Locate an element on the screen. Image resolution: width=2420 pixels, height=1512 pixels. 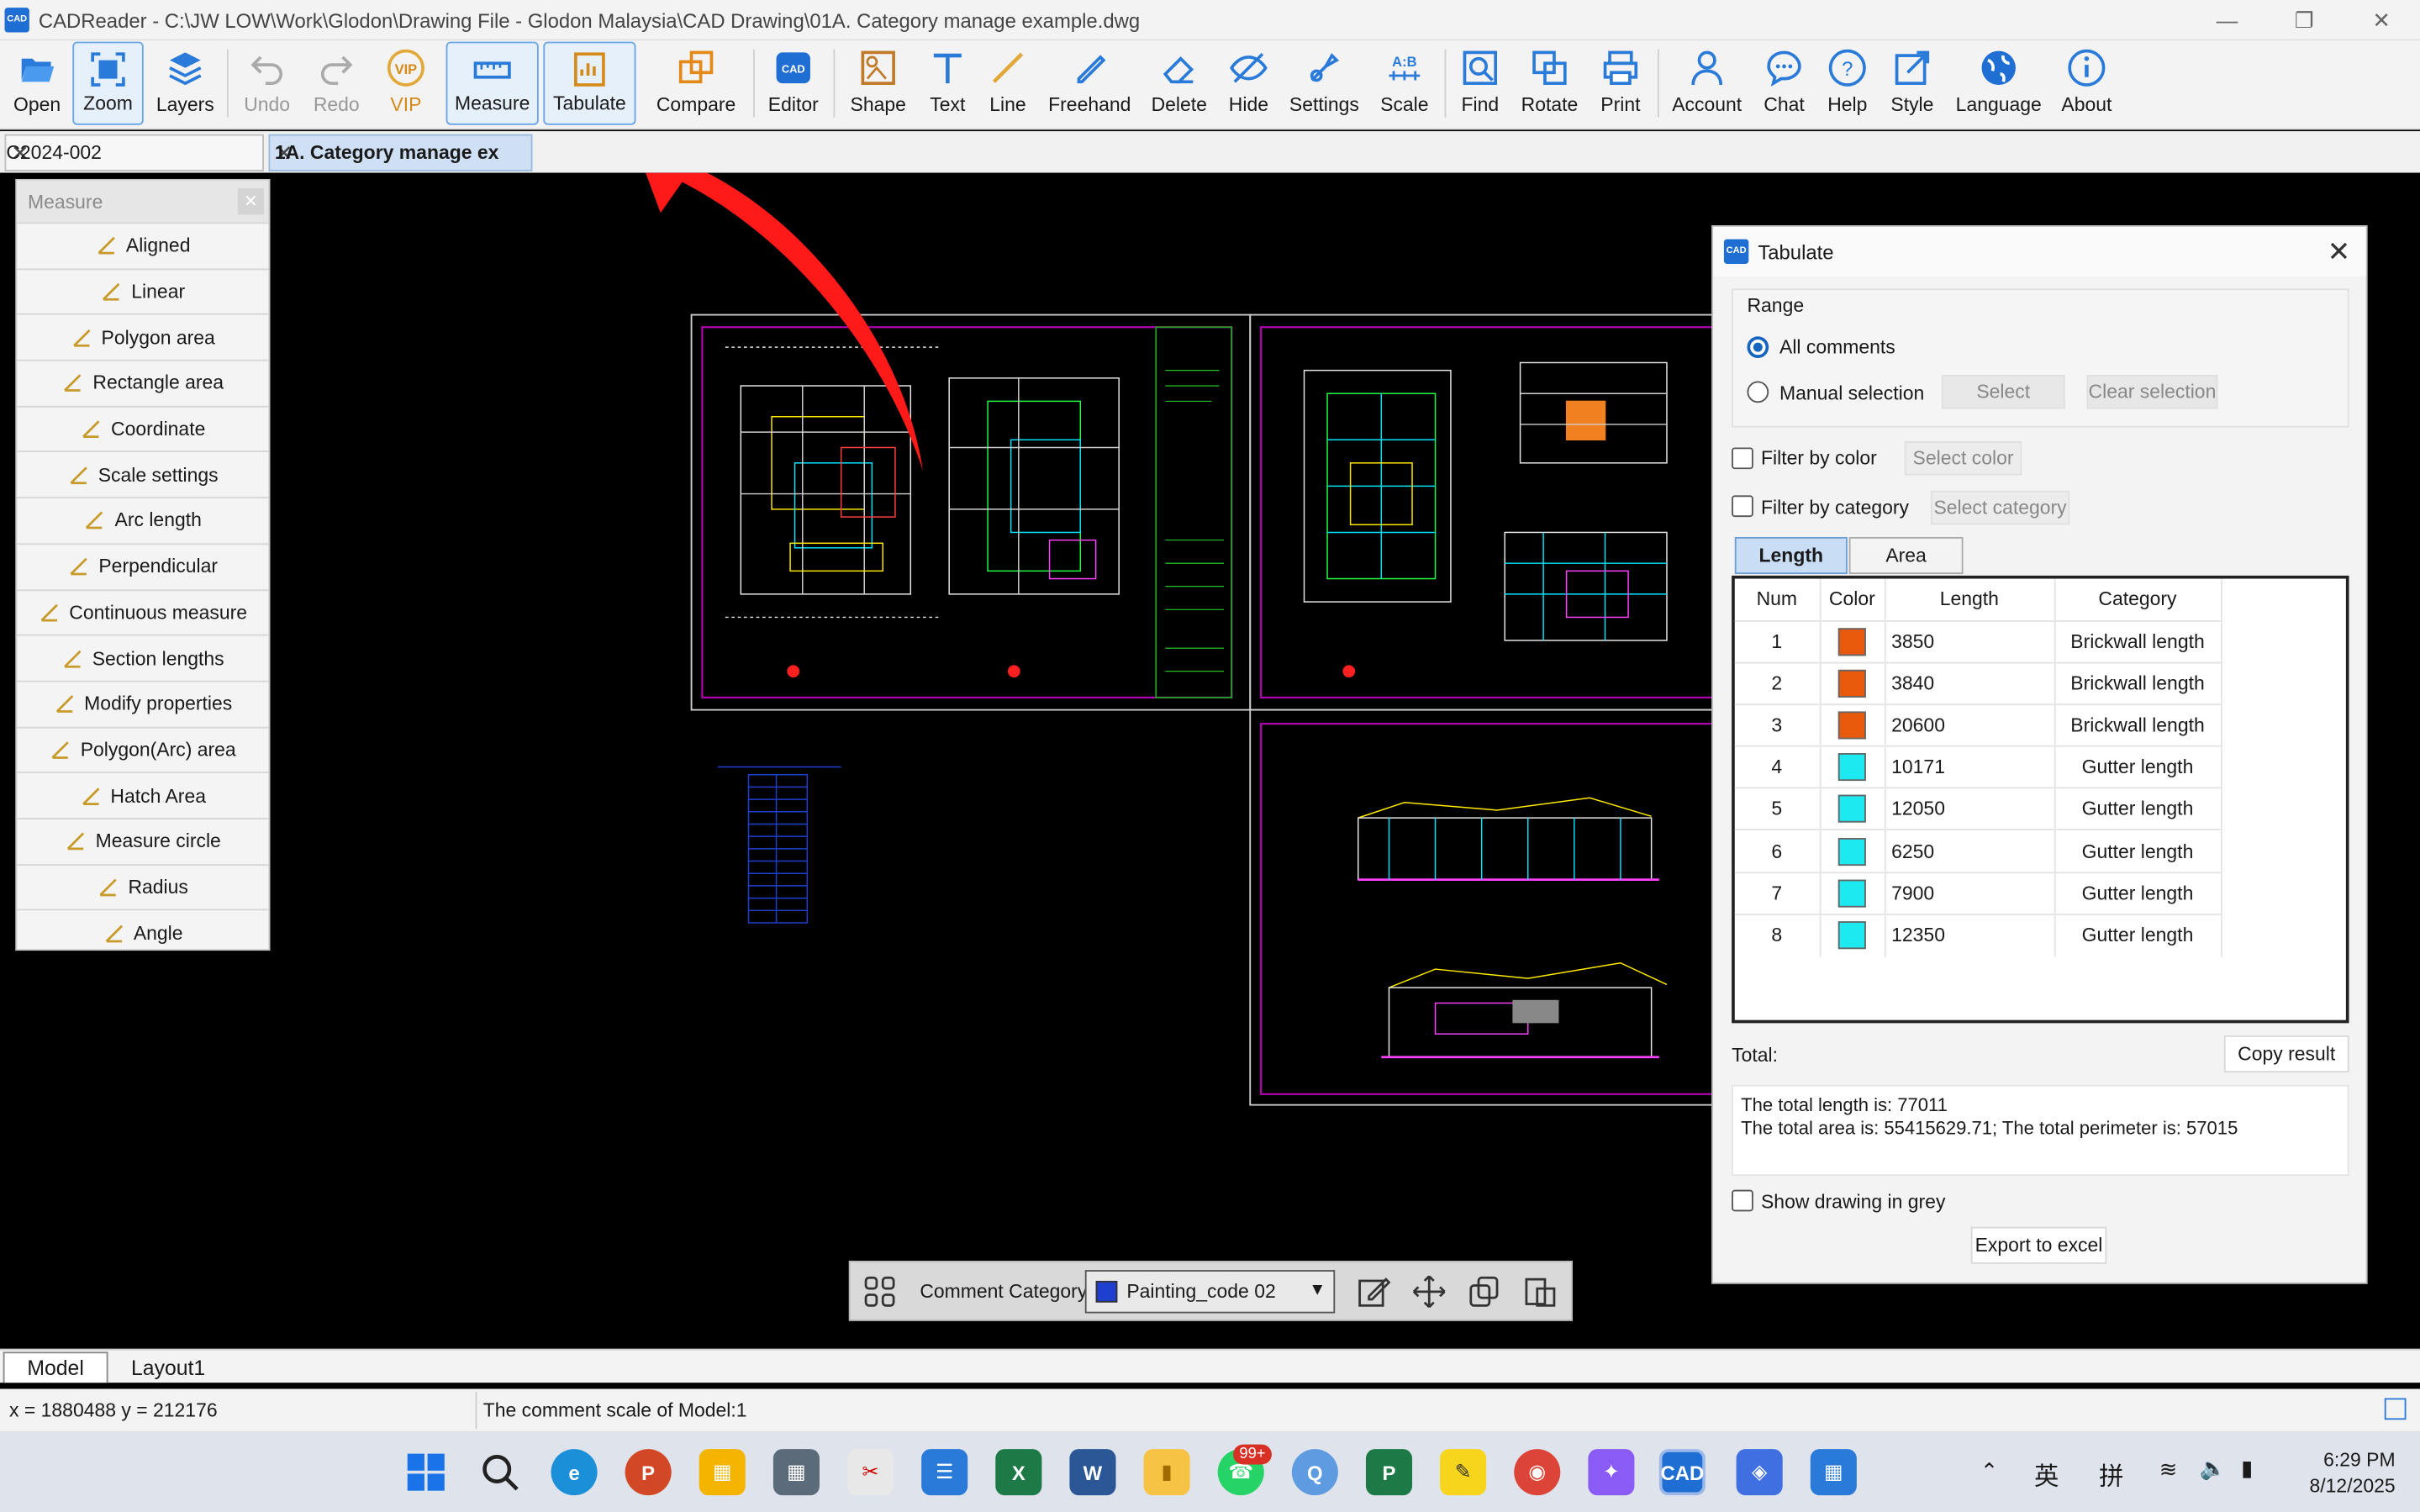
vip-button: VIP VIP is located at coordinates (406, 83).